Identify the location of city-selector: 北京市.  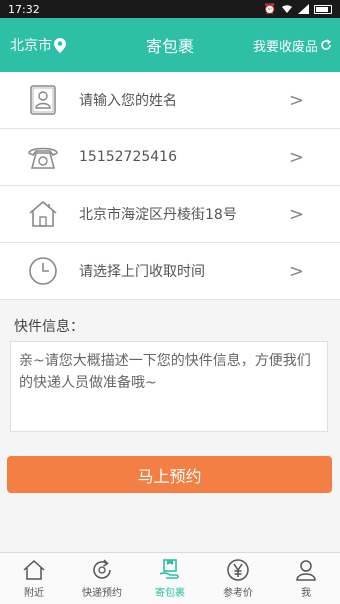
(38, 45).